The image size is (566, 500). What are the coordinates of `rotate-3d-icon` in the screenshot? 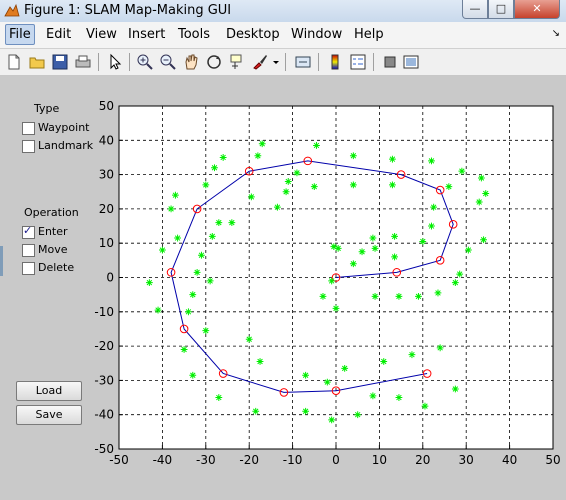 It's located at (214, 62).